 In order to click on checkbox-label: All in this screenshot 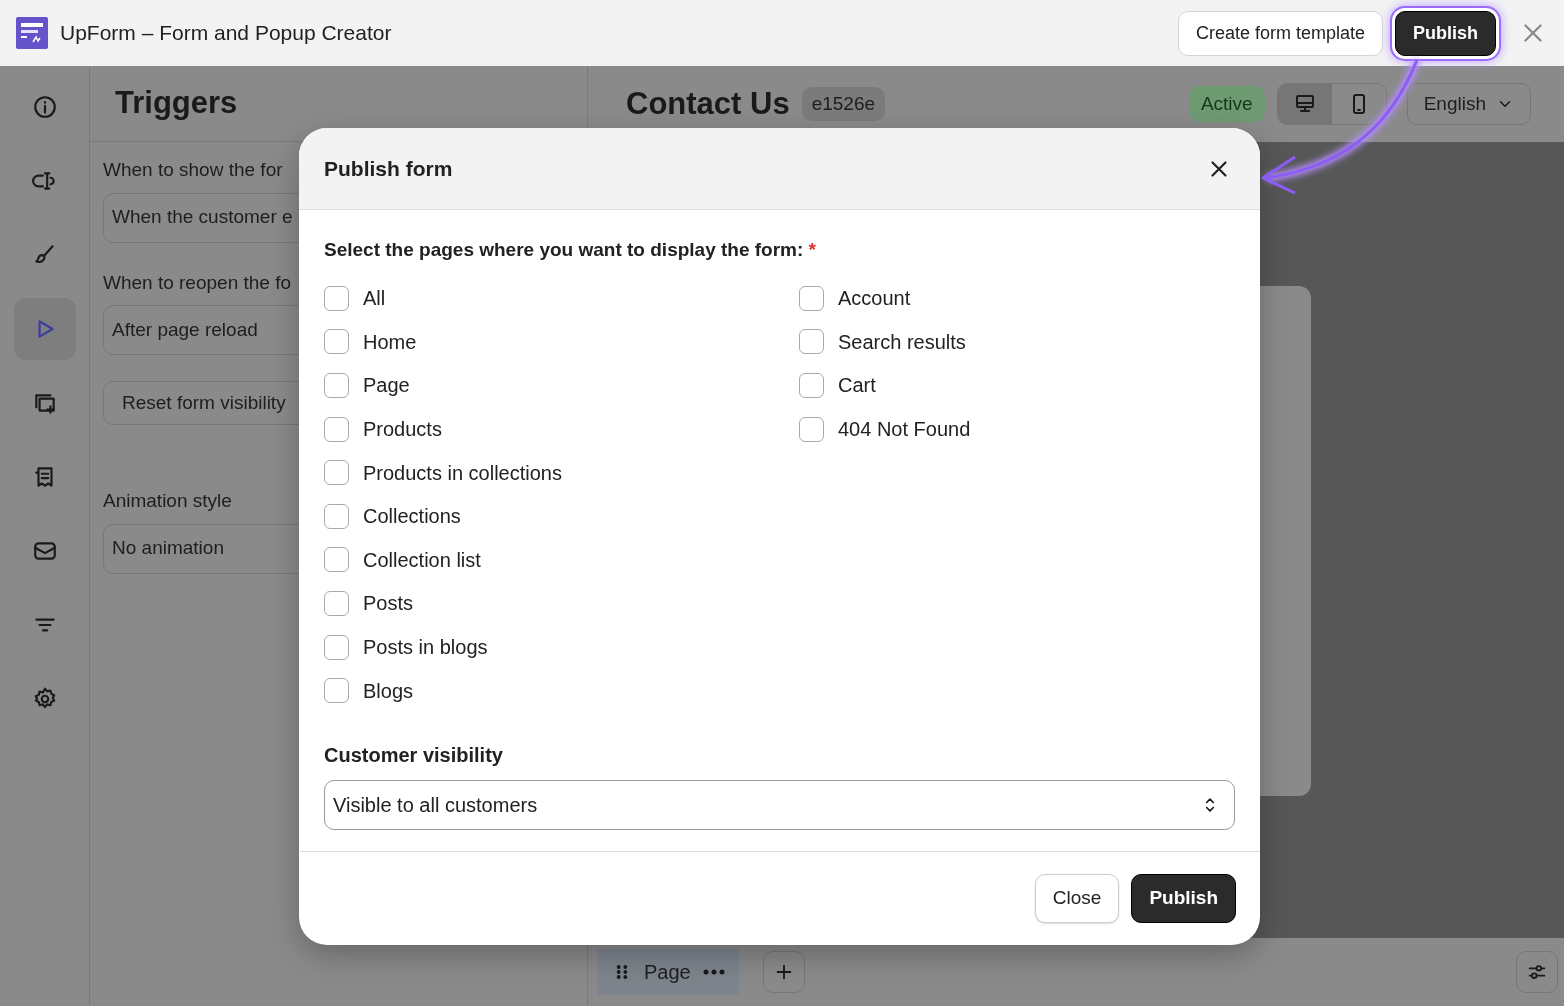, I will do `click(374, 299)`.